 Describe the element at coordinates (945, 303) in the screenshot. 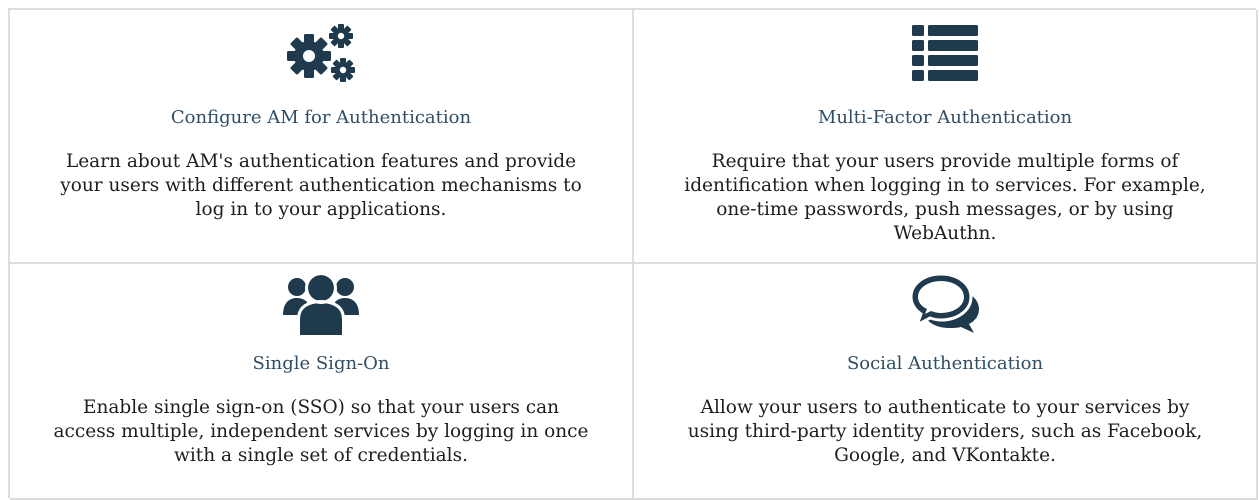

I see `chat-bubbles-icon` at that location.